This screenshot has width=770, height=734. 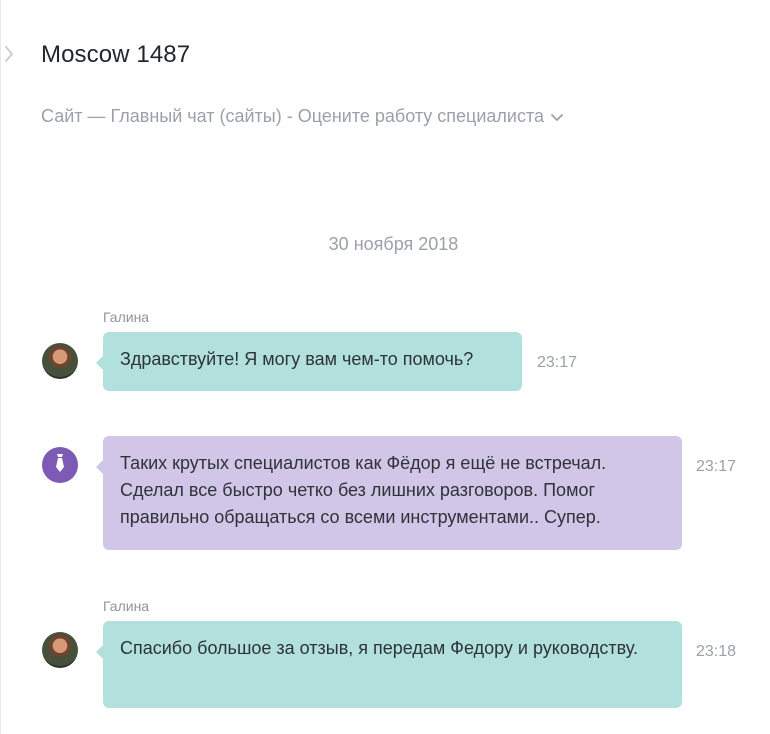 I want to click on tie-icon, so click(x=60, y=465).